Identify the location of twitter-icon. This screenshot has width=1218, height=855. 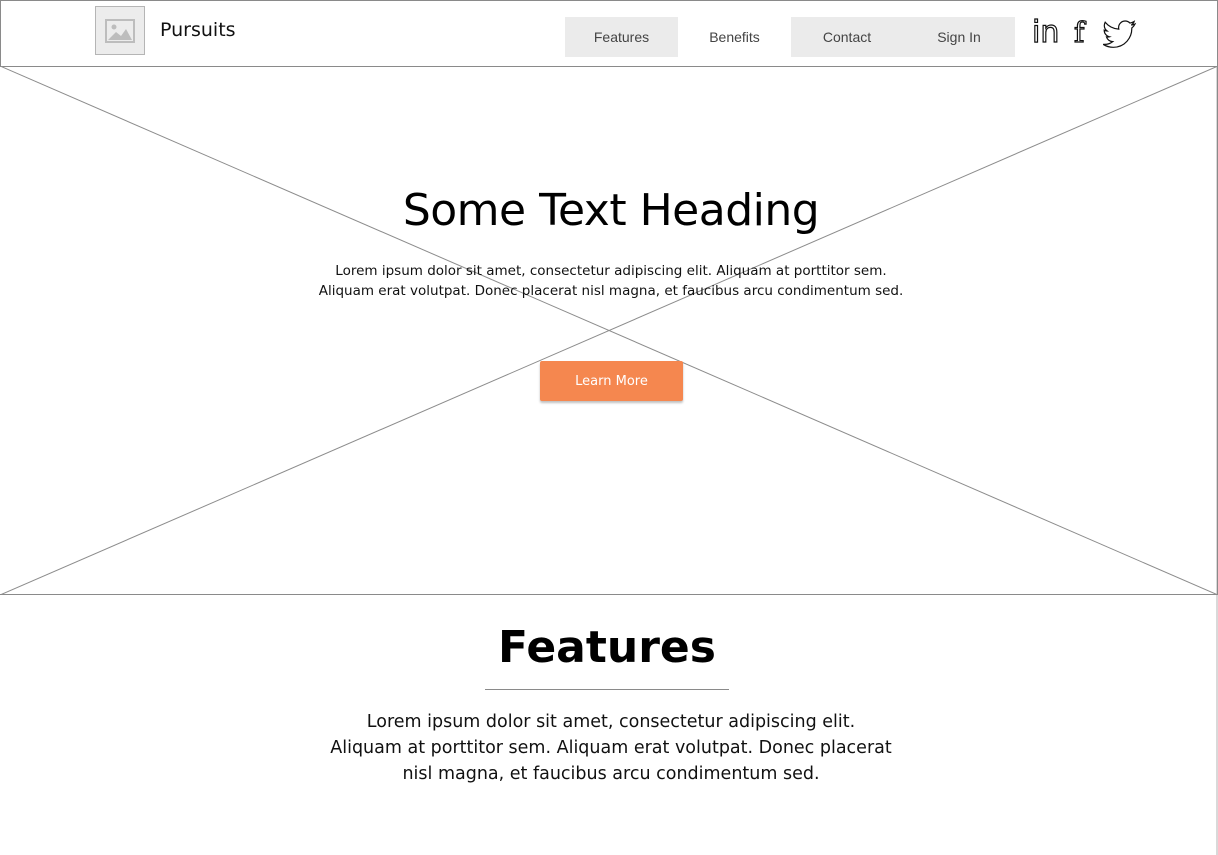
(1120, 34).